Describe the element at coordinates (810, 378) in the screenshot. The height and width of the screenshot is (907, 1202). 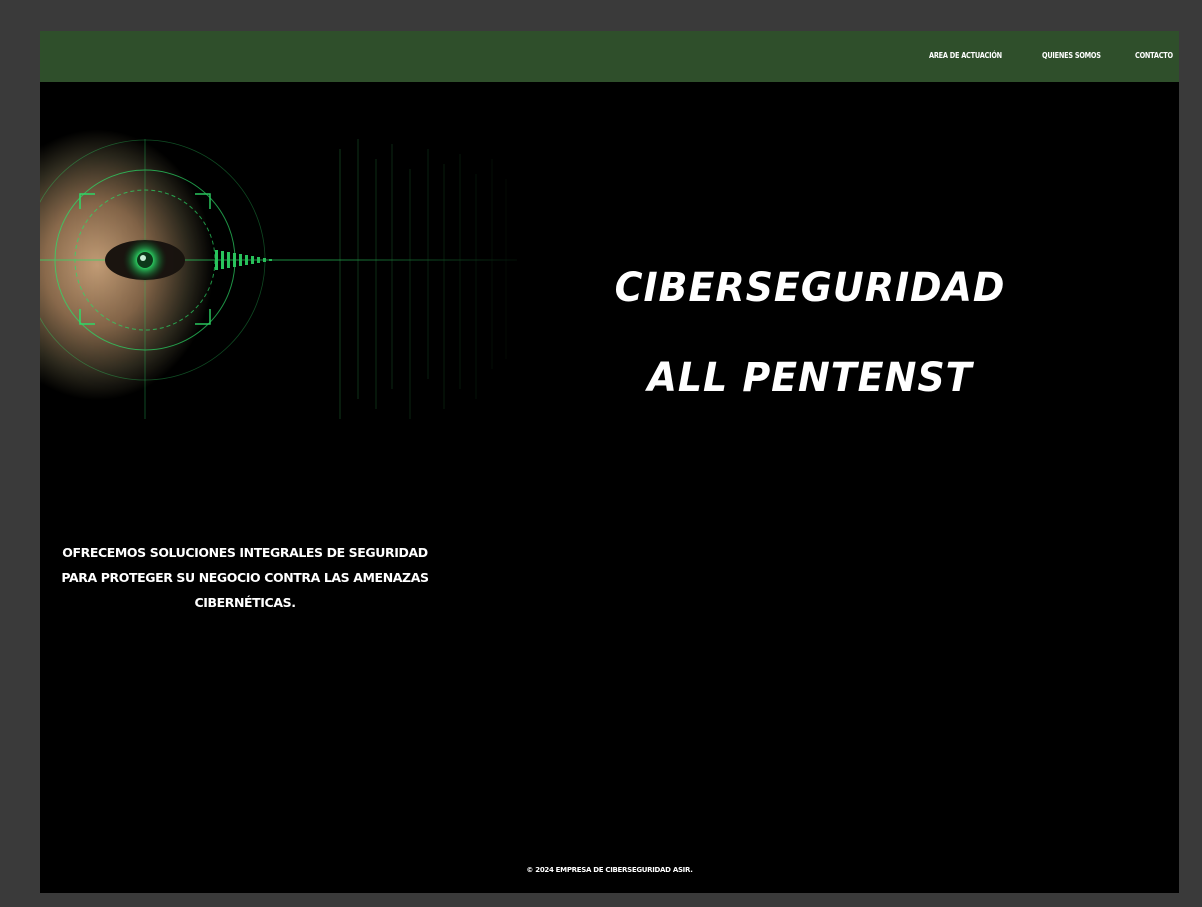
I see `hero-title-line-2: ALL PENTENST` at that location.